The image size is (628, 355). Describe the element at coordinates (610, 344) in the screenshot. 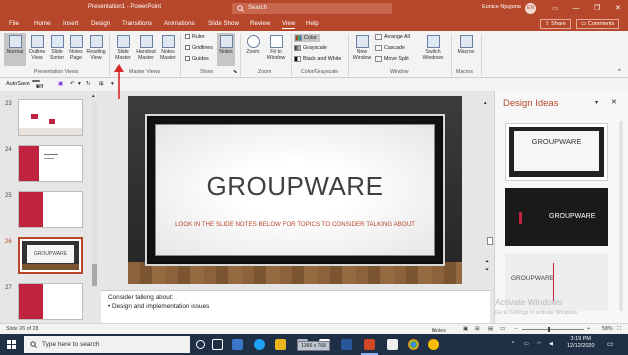

I see `notifications-icon: ▭` at that location.